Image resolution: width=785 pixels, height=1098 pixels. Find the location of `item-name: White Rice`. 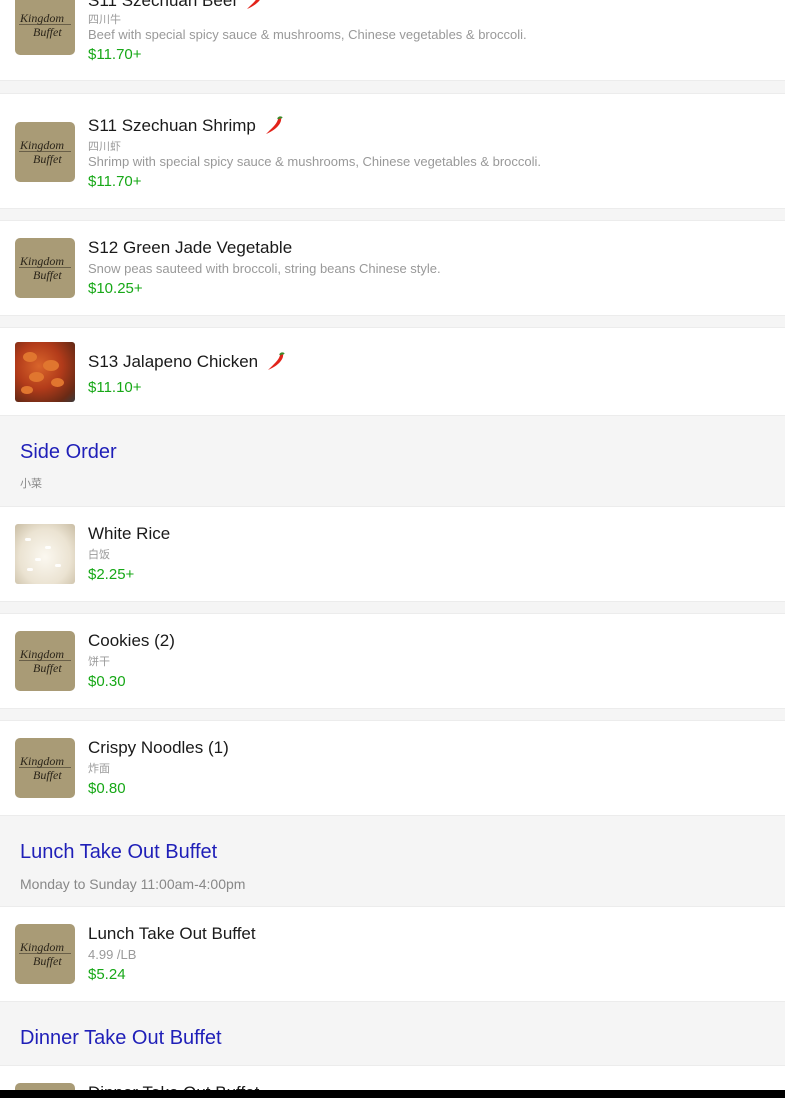

item-name: White Rice is located at coordinates (129, 533).